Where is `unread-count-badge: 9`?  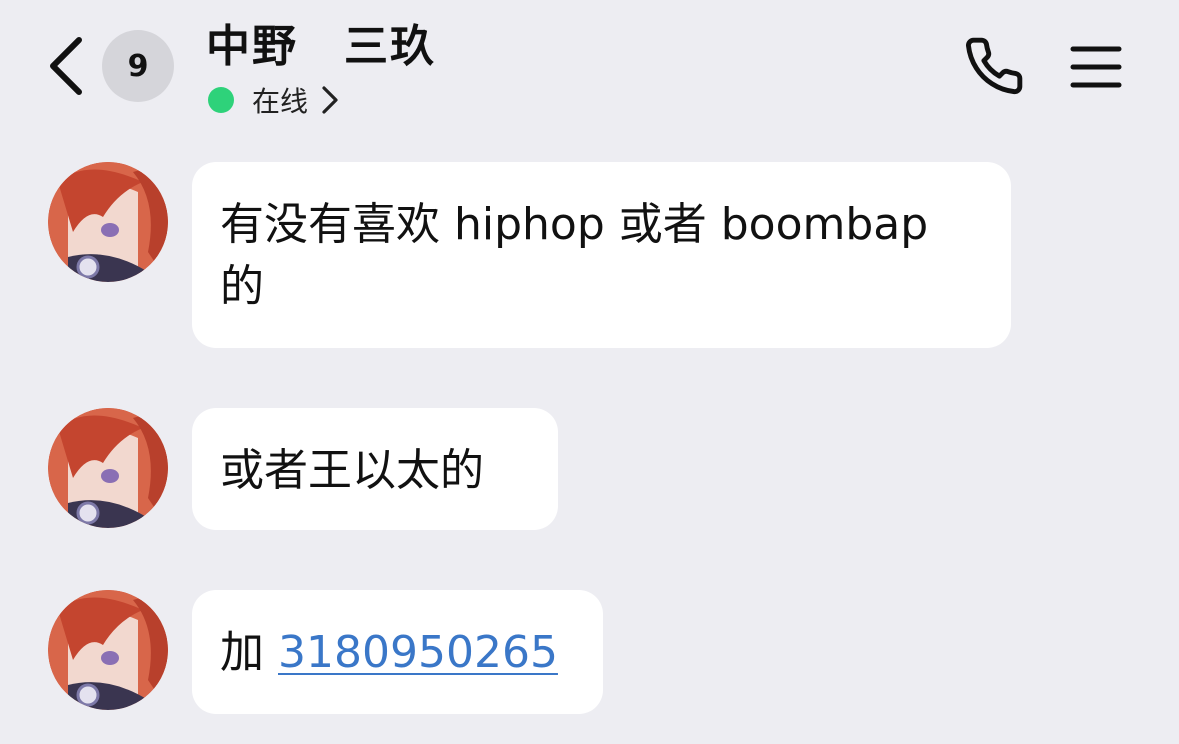
unread-count-badge: 9 is located at coordinates (138, 66).